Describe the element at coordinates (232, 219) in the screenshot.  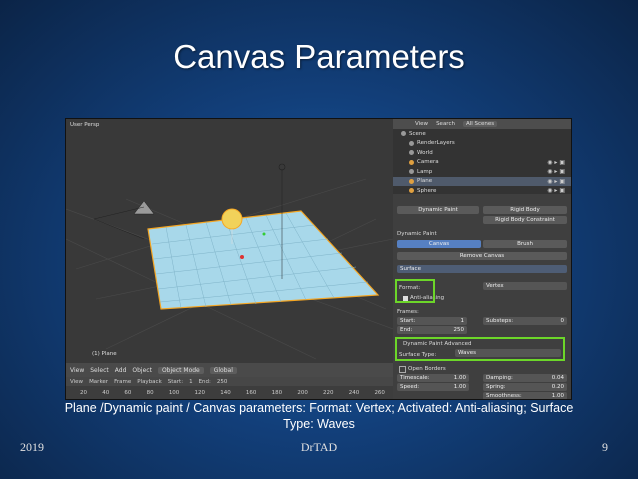
I see `sphere-object` at that location.